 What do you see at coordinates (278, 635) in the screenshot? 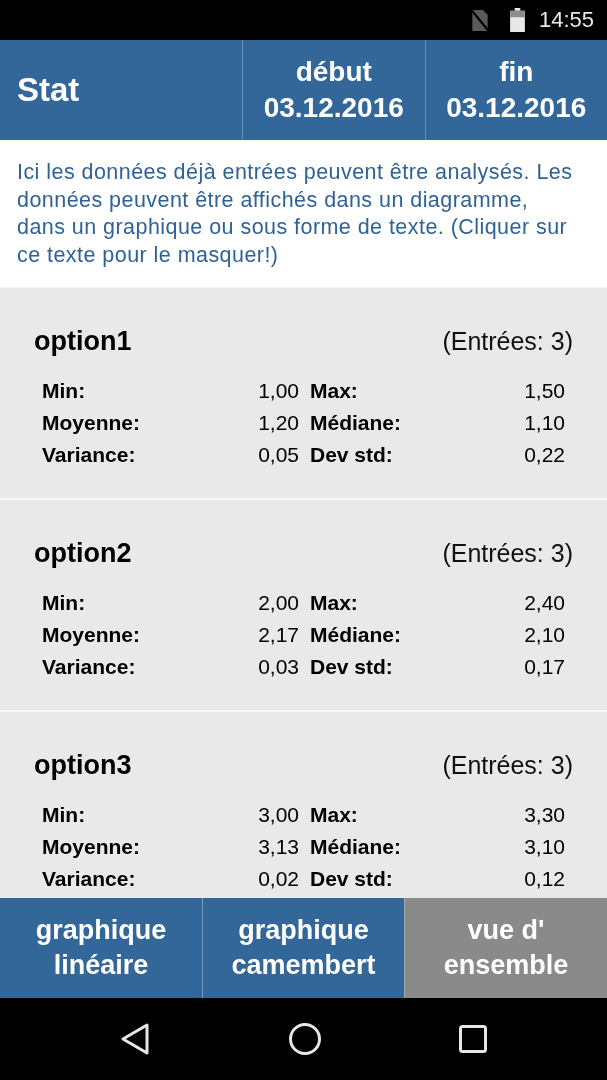
I see `stat-value: 2,17` at bounding box center [278, 635].